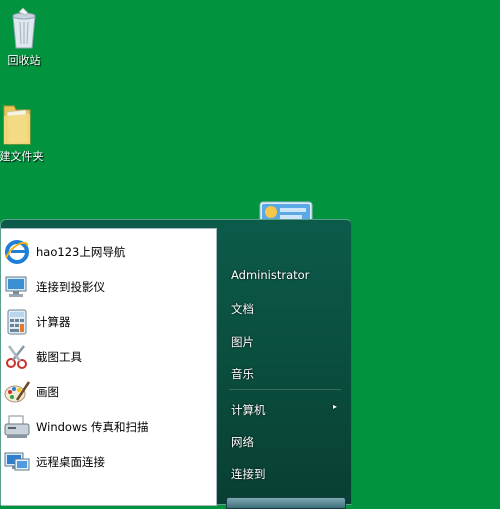  Describe the element at coordinates (248, 410) in the screenshot. I see `start-menu-item-label: 计算机` at that location.